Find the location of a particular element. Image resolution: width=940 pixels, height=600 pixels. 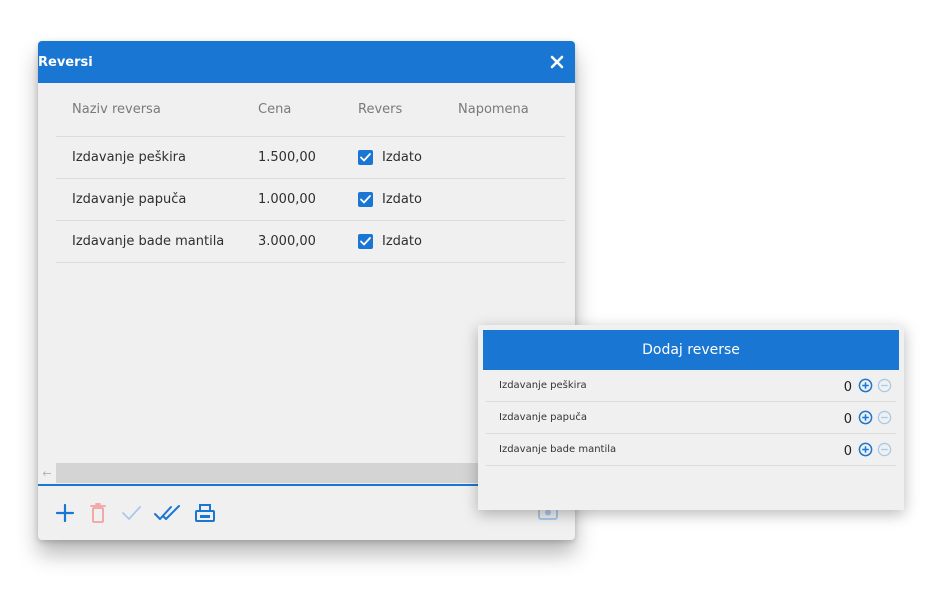

row-name: Izdavanje papuča is located at coordinates (129, 199).